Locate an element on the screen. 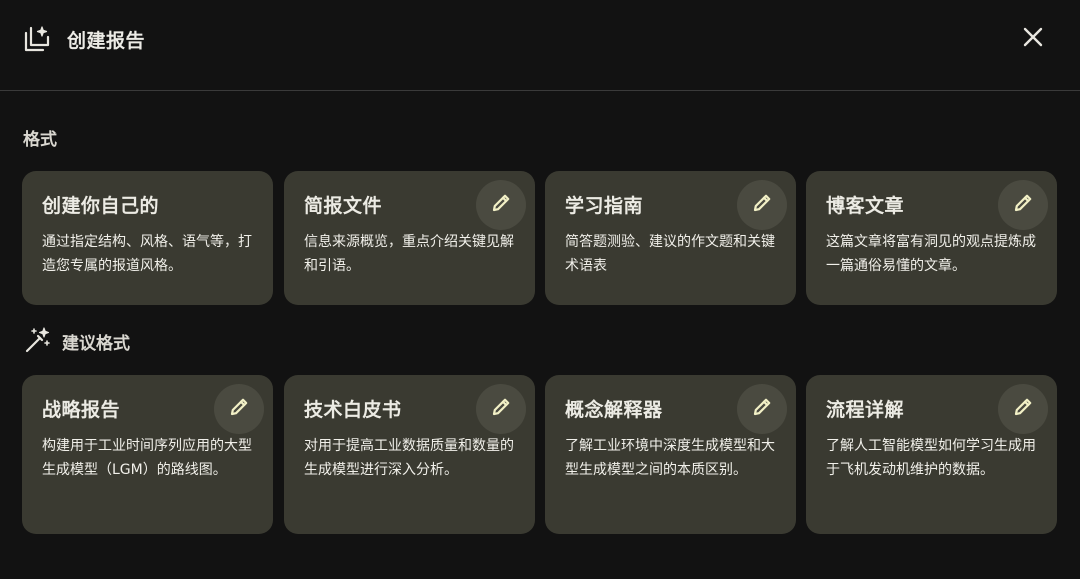 This screenshot has width=1080, height=579. format-card-study-guide: 学习指南 简答题测验、建议的作文题和关键术语表 is located at coordinates (670, 238).